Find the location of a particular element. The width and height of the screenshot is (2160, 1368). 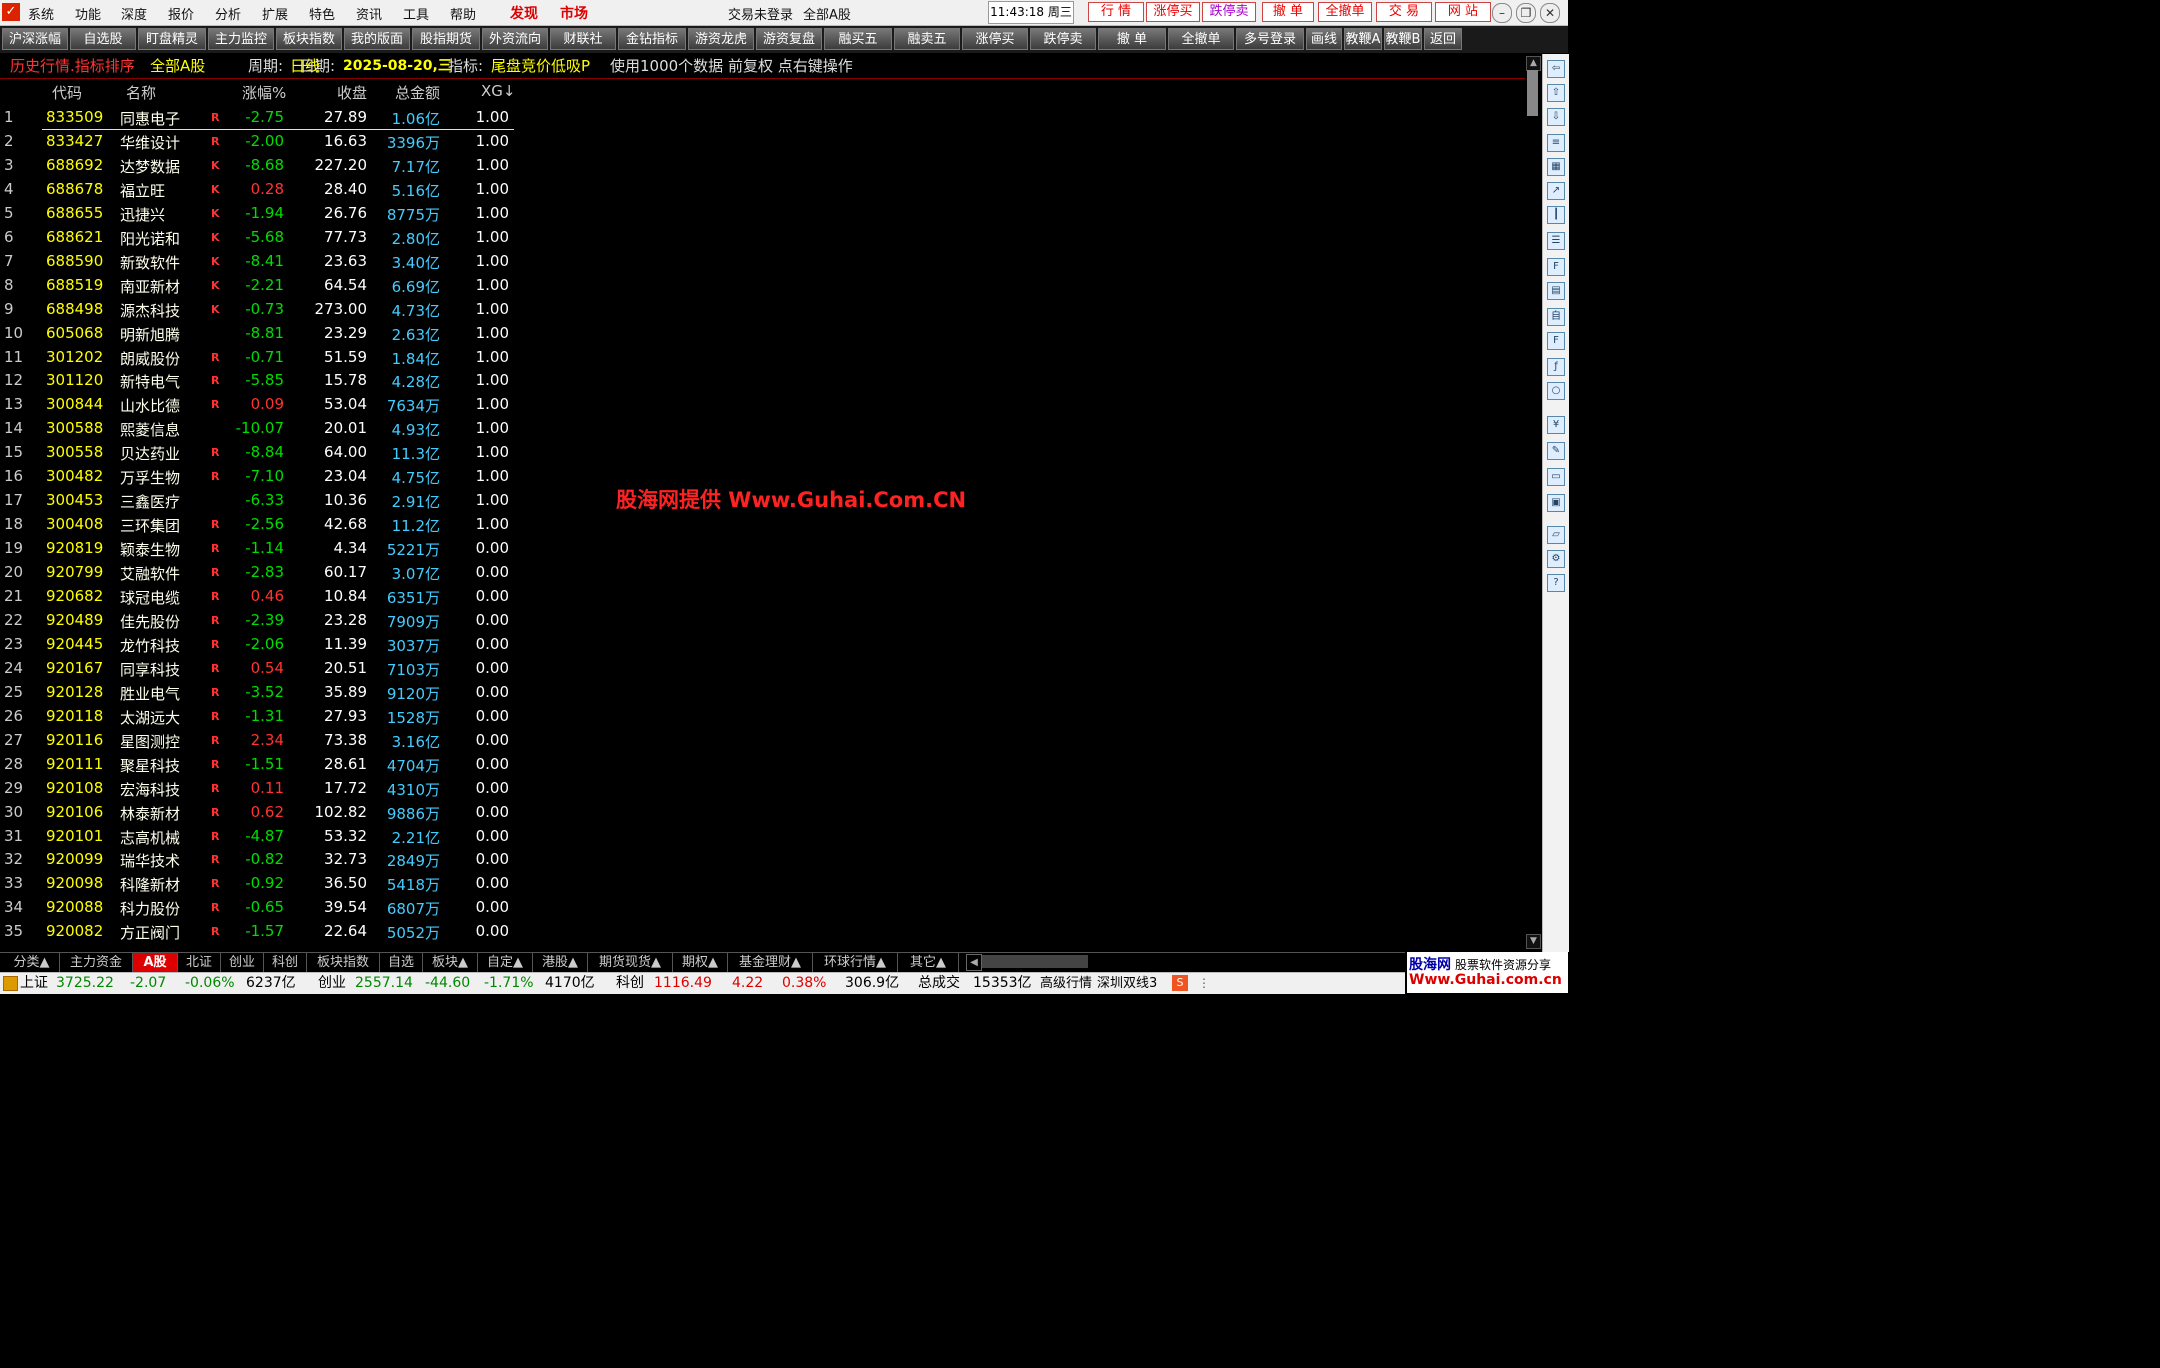

limit-down-sell-button: 跌停卖 is located at coordinates (1229, 12).